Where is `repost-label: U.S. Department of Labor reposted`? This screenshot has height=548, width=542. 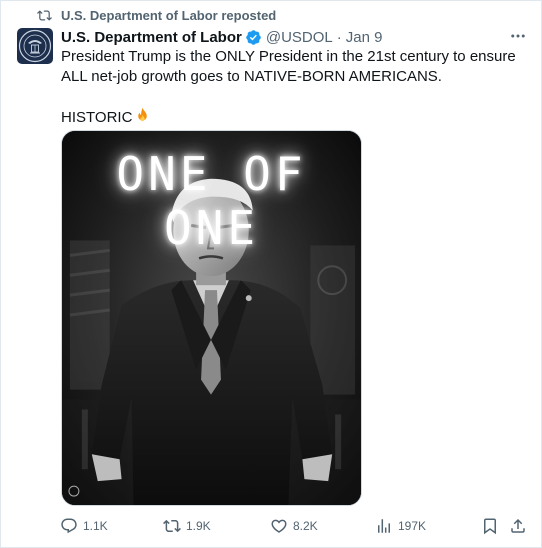 repost-label: U.S. Department of Labor reposted is located at coordinates (168, 15).